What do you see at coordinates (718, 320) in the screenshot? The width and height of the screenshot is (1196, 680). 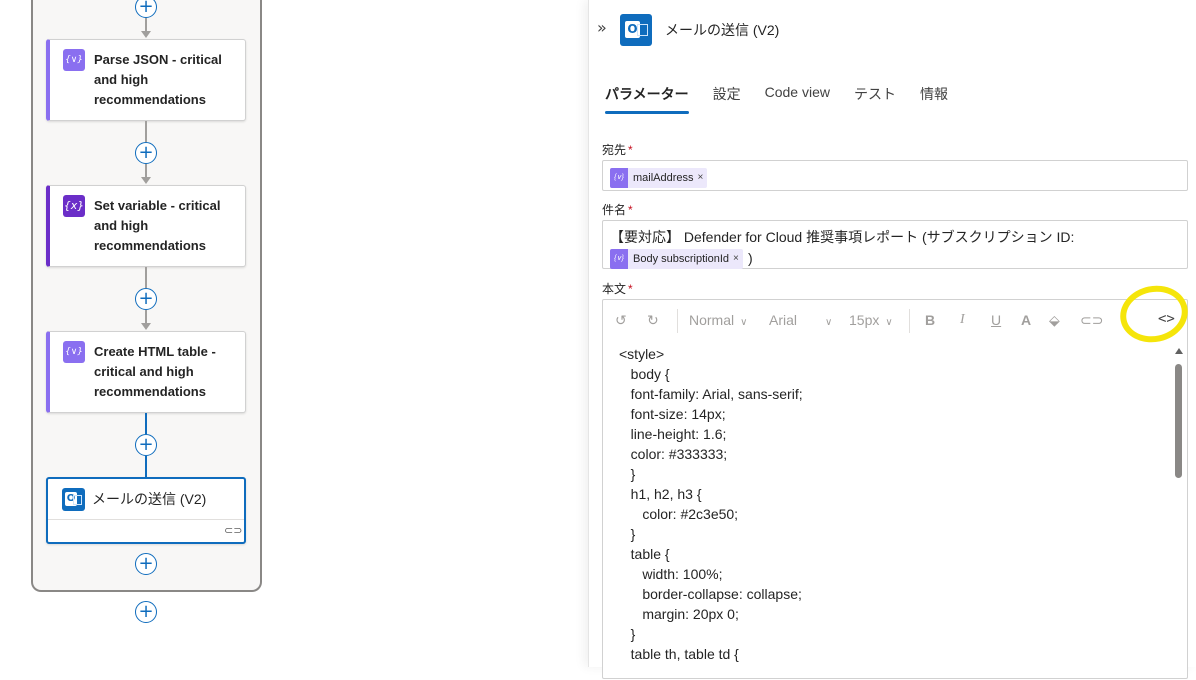 I see `paragraph-style-dropdown: Normal ∨` at bounding box center [718, 320].